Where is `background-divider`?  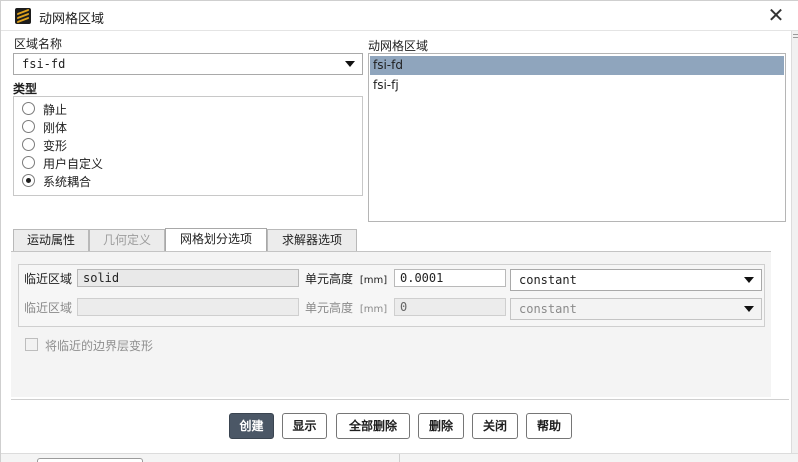 background-divider is located at coordinates (399, 458).